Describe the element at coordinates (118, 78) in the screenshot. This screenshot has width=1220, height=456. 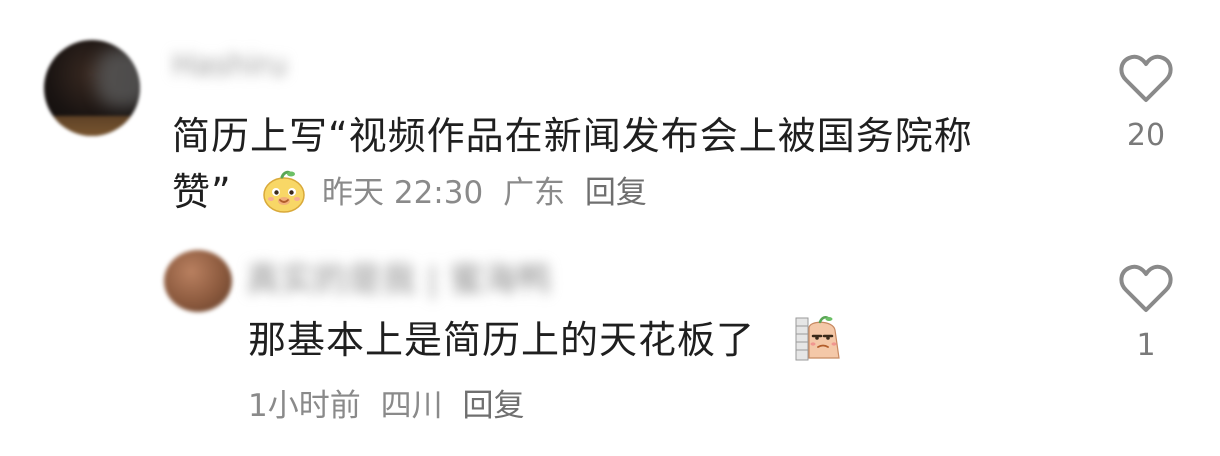
I see `avatar-blur` at that location.